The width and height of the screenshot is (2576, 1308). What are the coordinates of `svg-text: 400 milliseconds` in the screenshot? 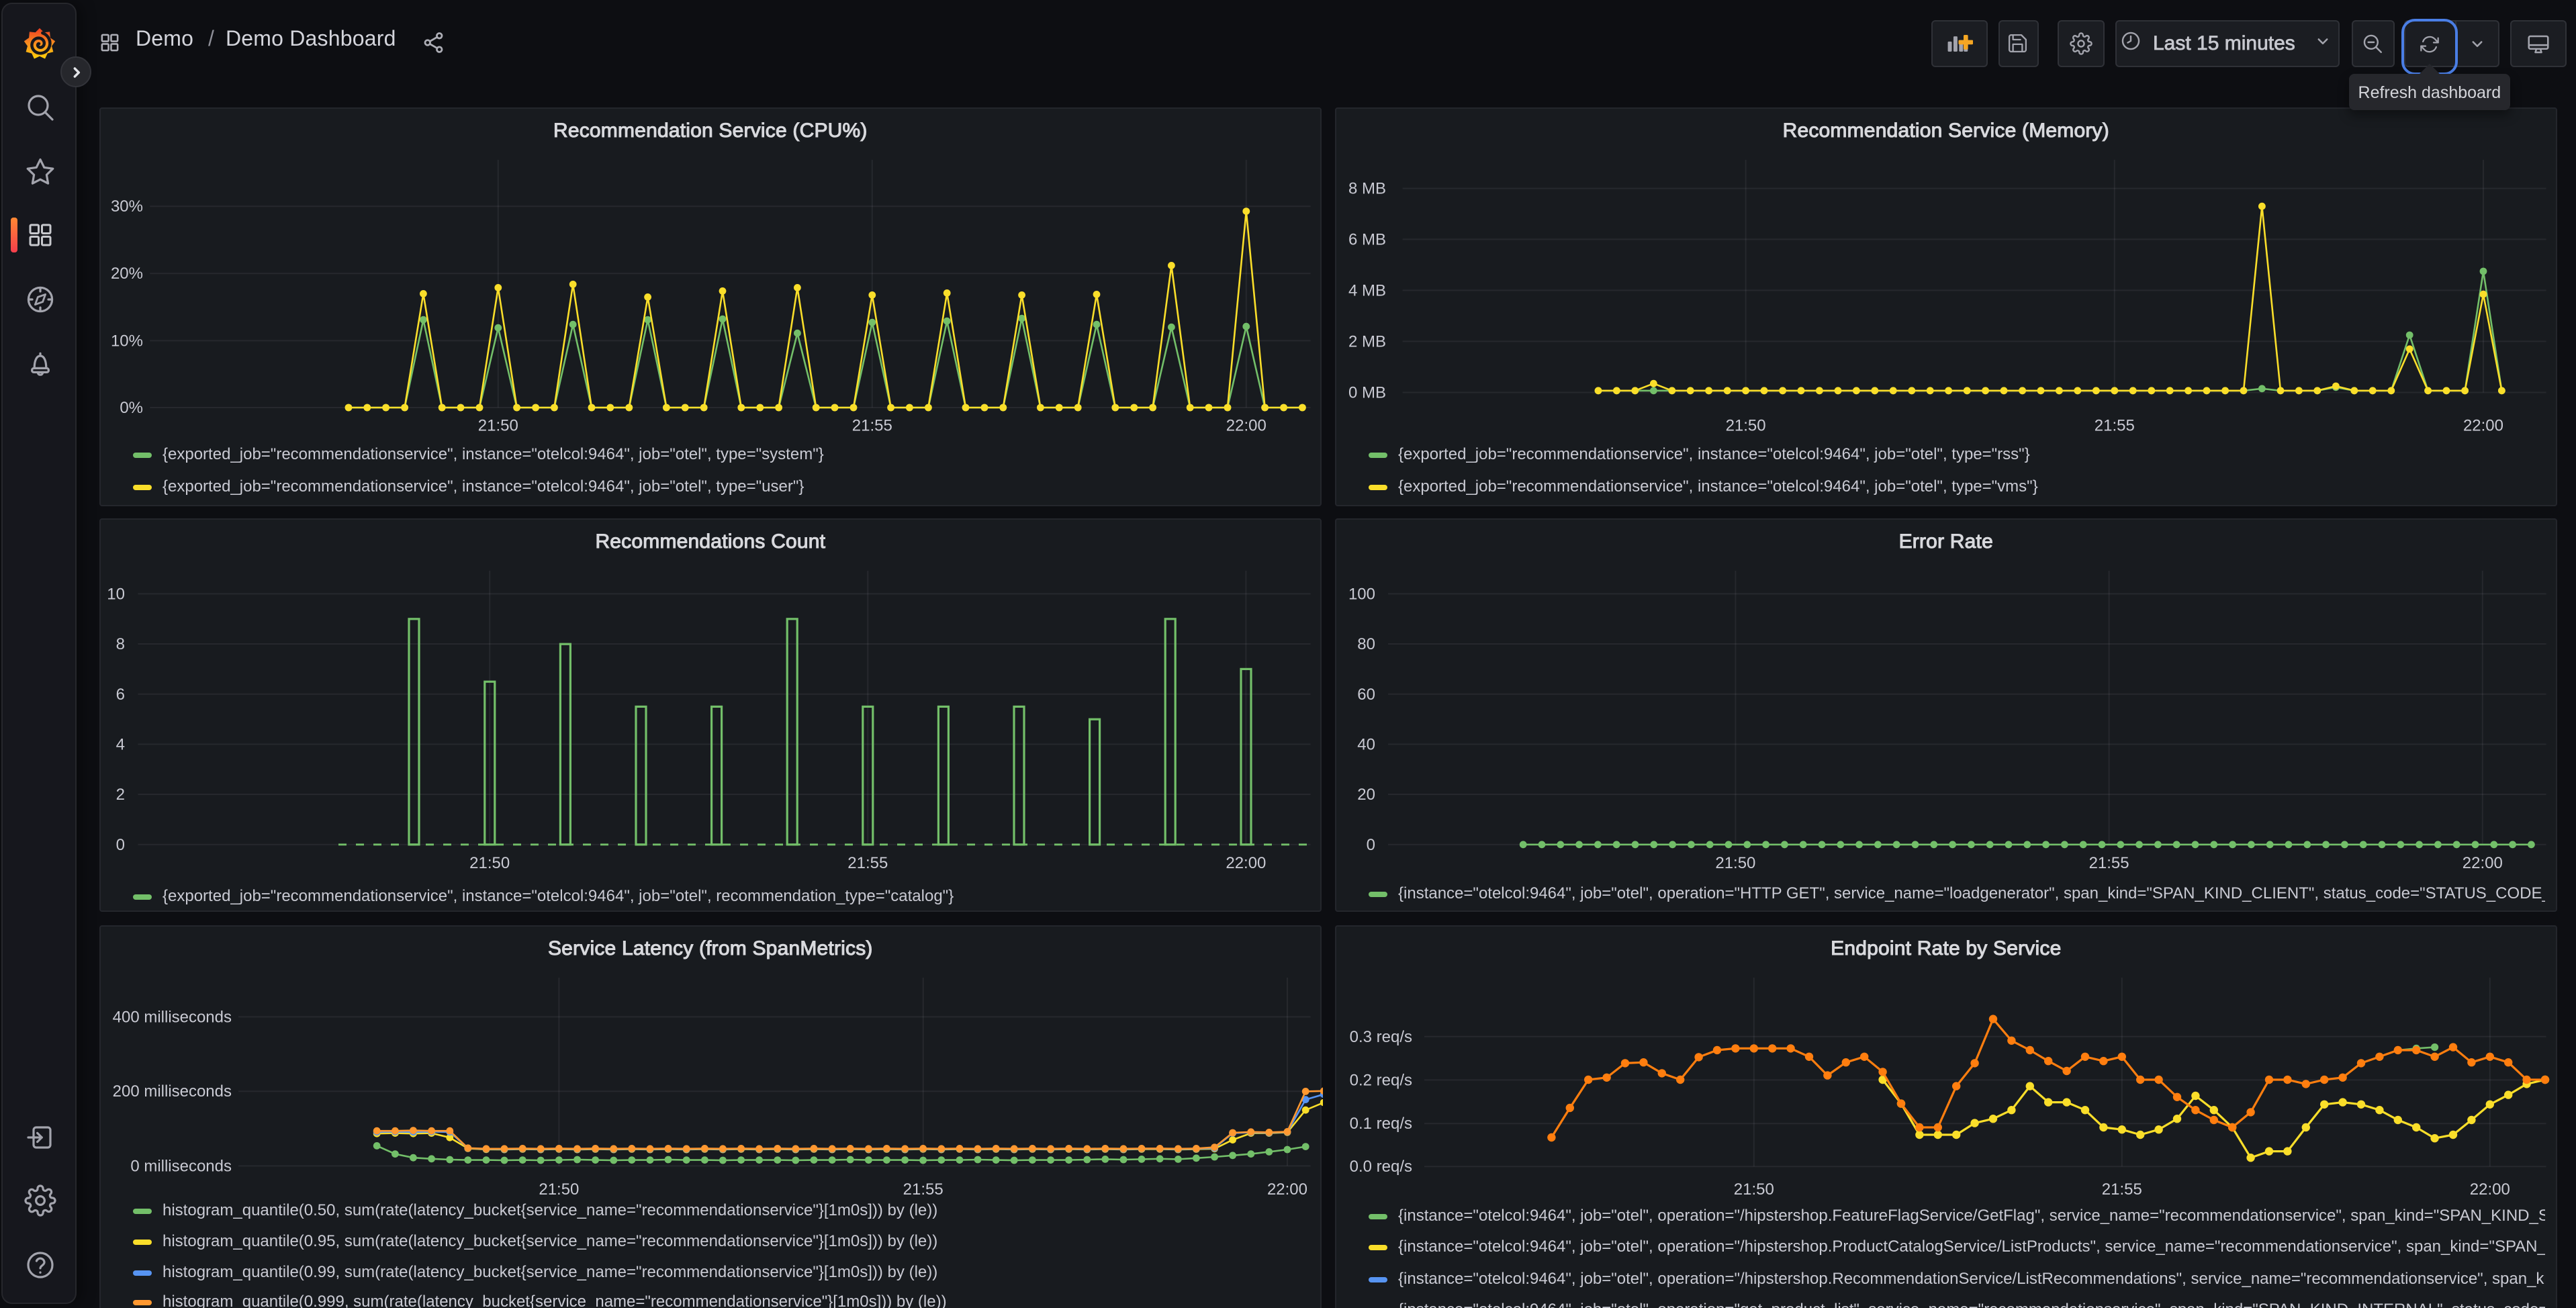 It's located at (171, 1017).